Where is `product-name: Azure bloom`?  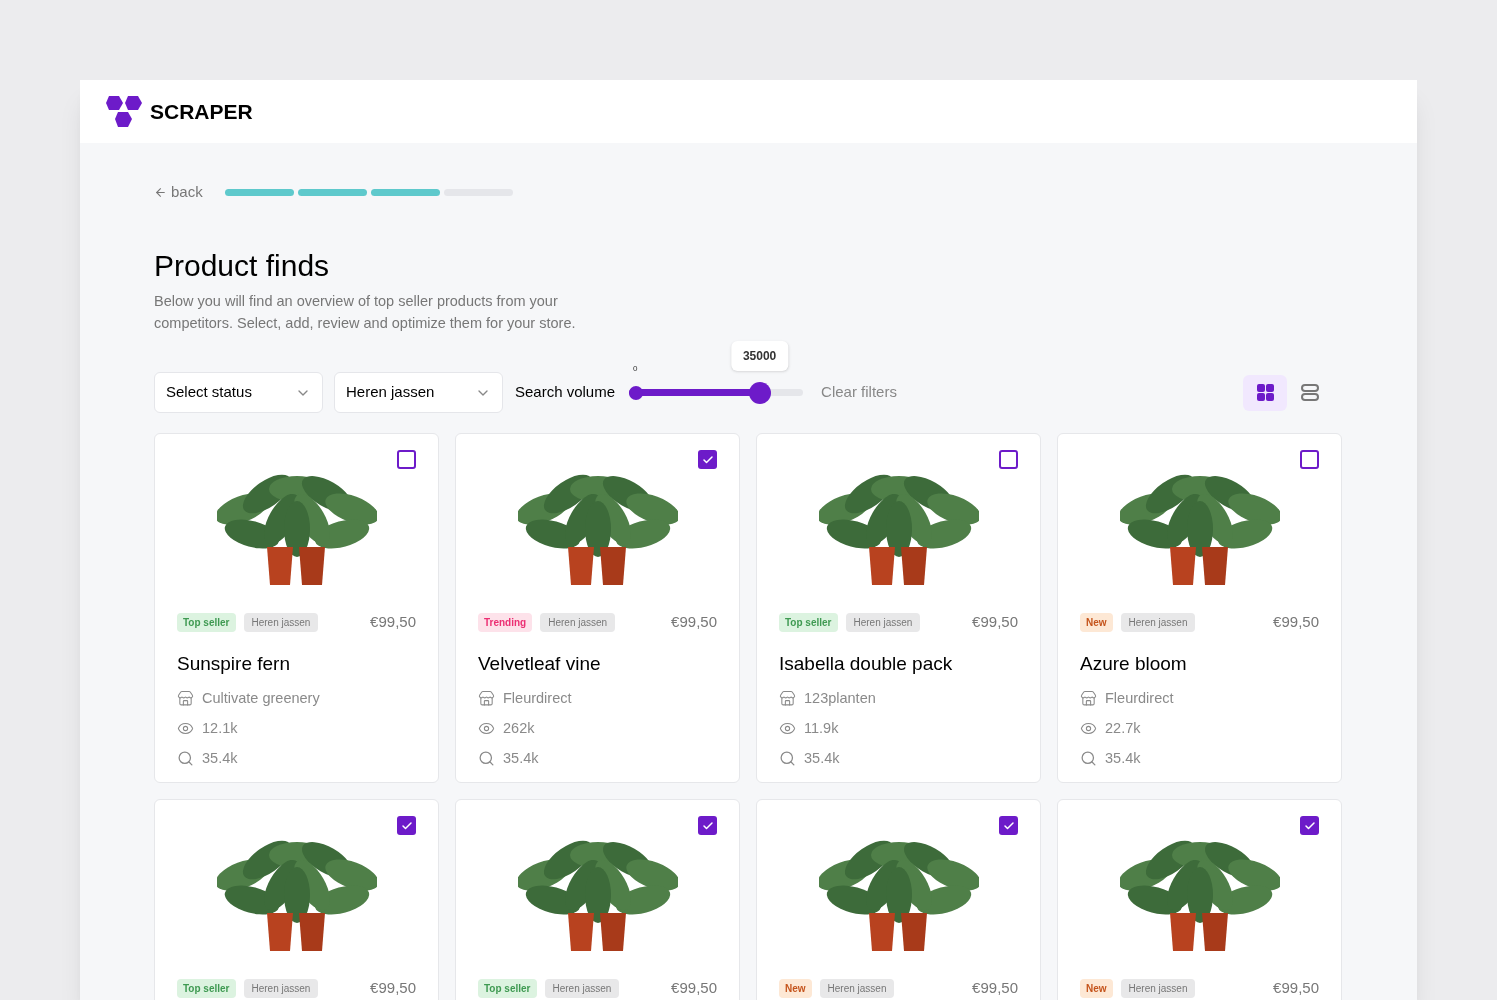 product-name: Azure bloom is located at coordinates (1134, 663).